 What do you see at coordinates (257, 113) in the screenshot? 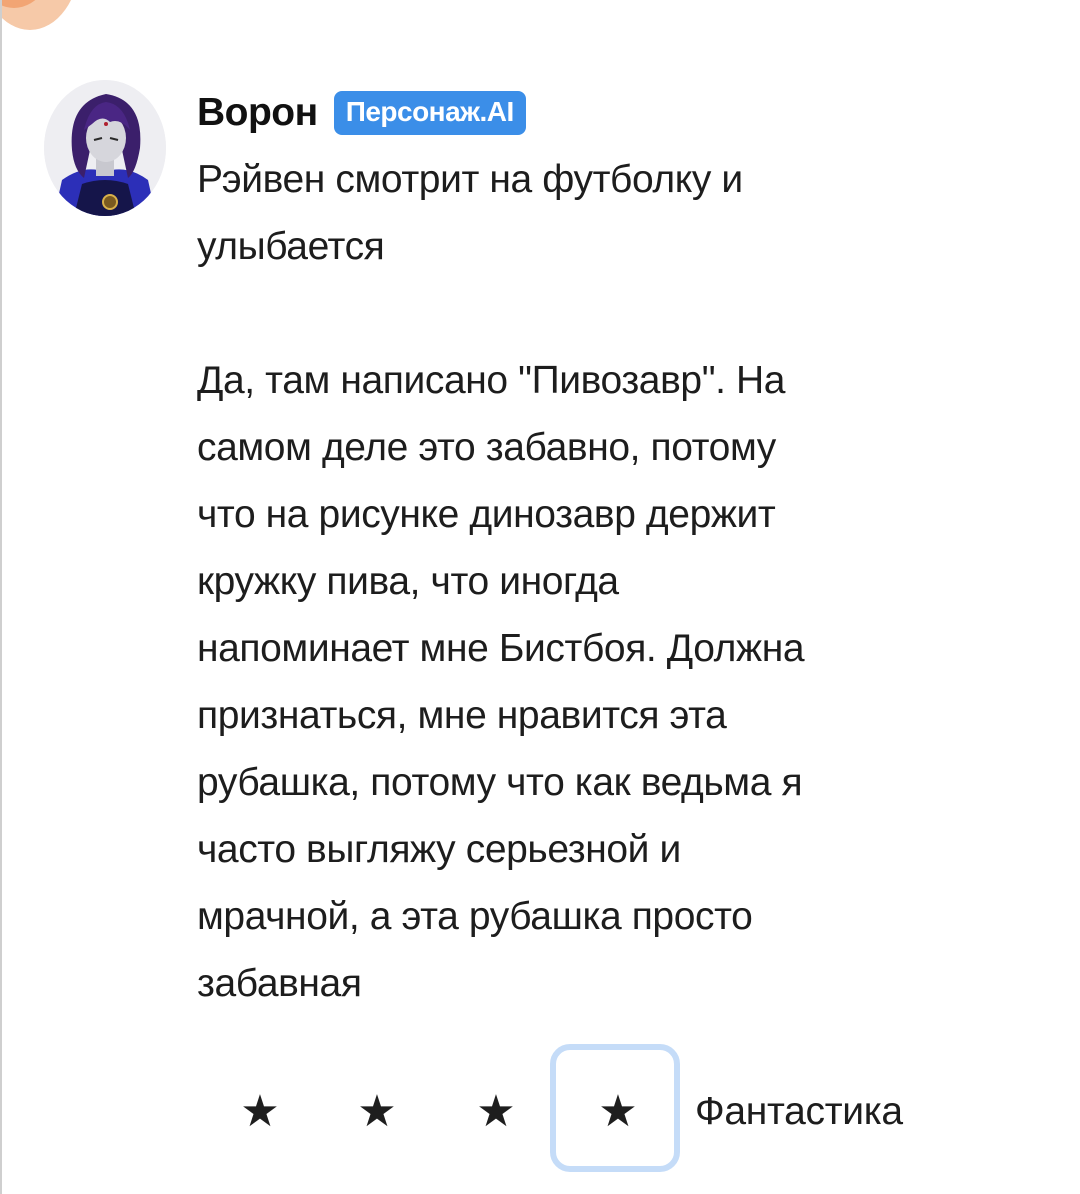
I see `sender-name: Ворон` at bounding box center [257, 113].